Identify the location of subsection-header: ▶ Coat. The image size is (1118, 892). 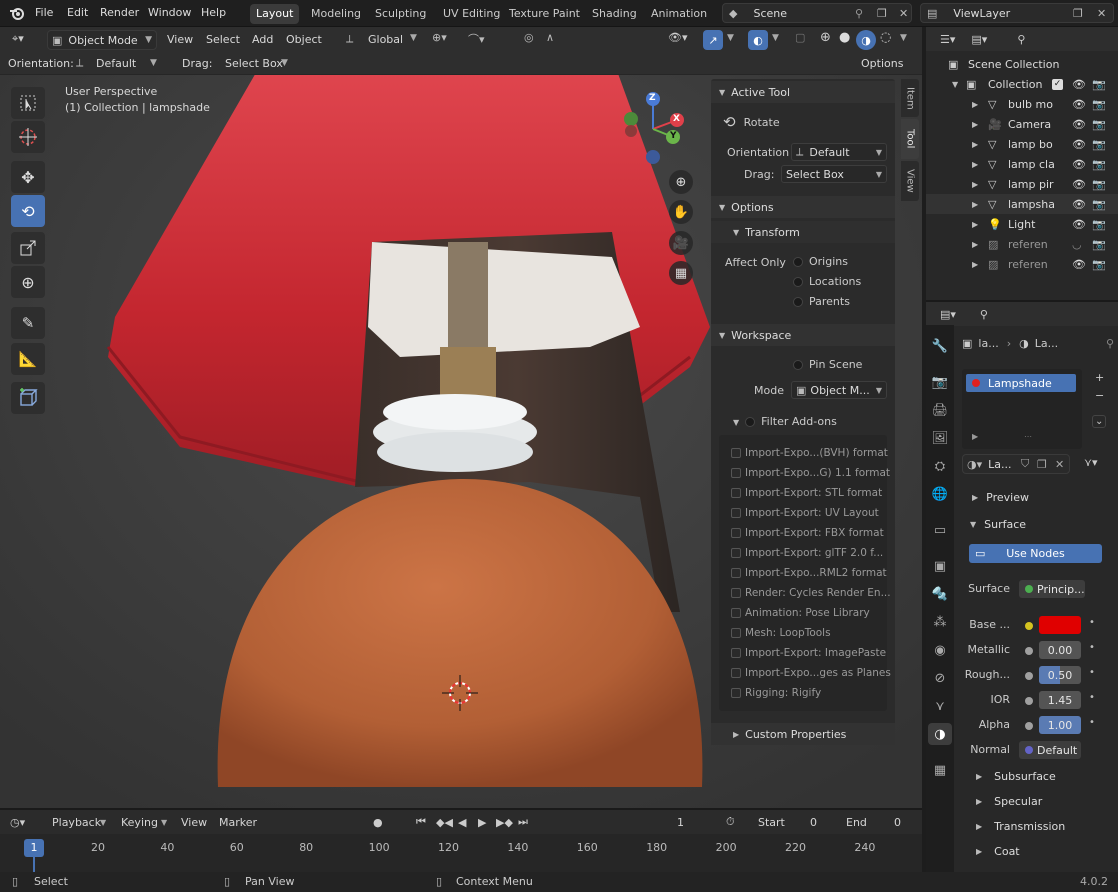
(1042, 851).